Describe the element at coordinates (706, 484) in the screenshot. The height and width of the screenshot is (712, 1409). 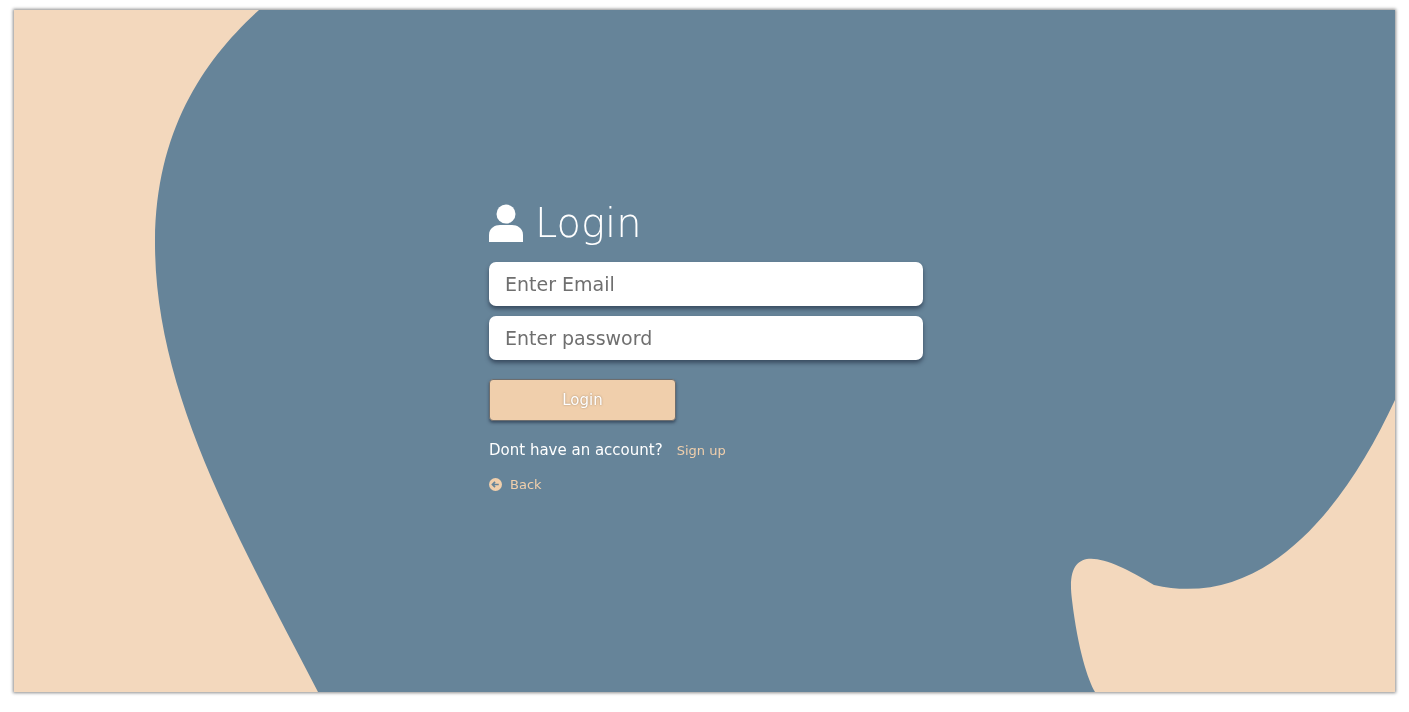
I see `back-link: Back` at that location.